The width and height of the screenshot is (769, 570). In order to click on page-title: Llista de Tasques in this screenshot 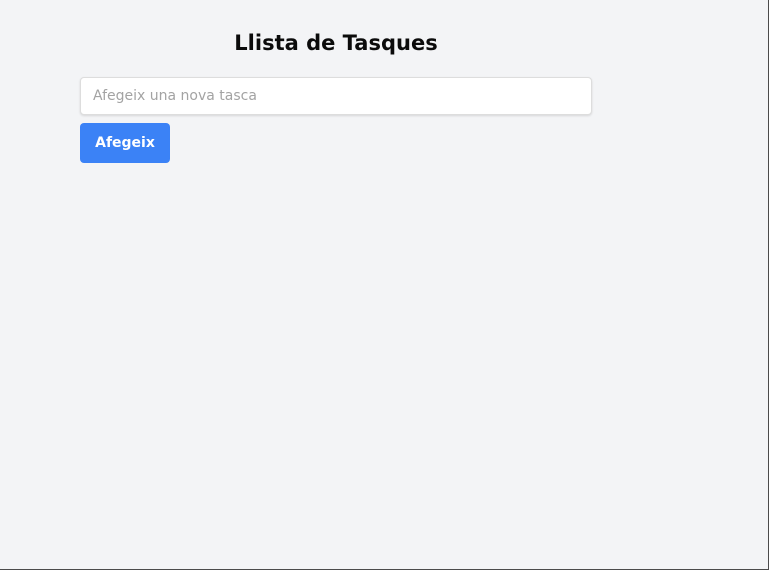, I will do `click(336, 43)`.